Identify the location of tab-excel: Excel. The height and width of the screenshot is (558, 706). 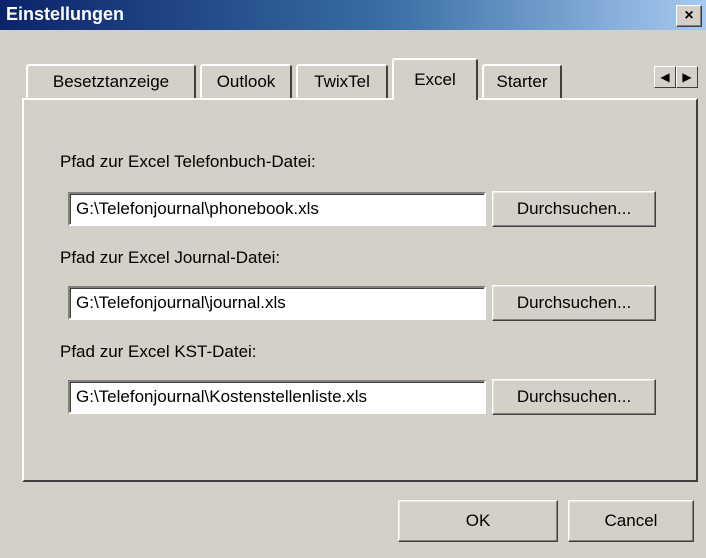
(435, 79).